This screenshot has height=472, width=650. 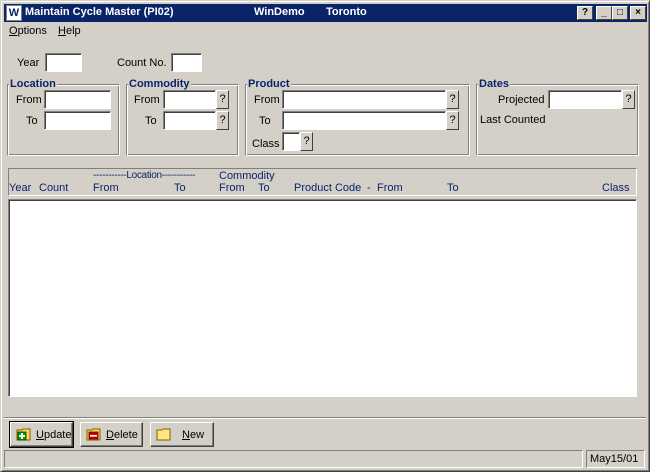 What do you see at coordinates (615, 459) in the screenshot?
I see `status-date: May15/01` at bounding box center [615, 459].